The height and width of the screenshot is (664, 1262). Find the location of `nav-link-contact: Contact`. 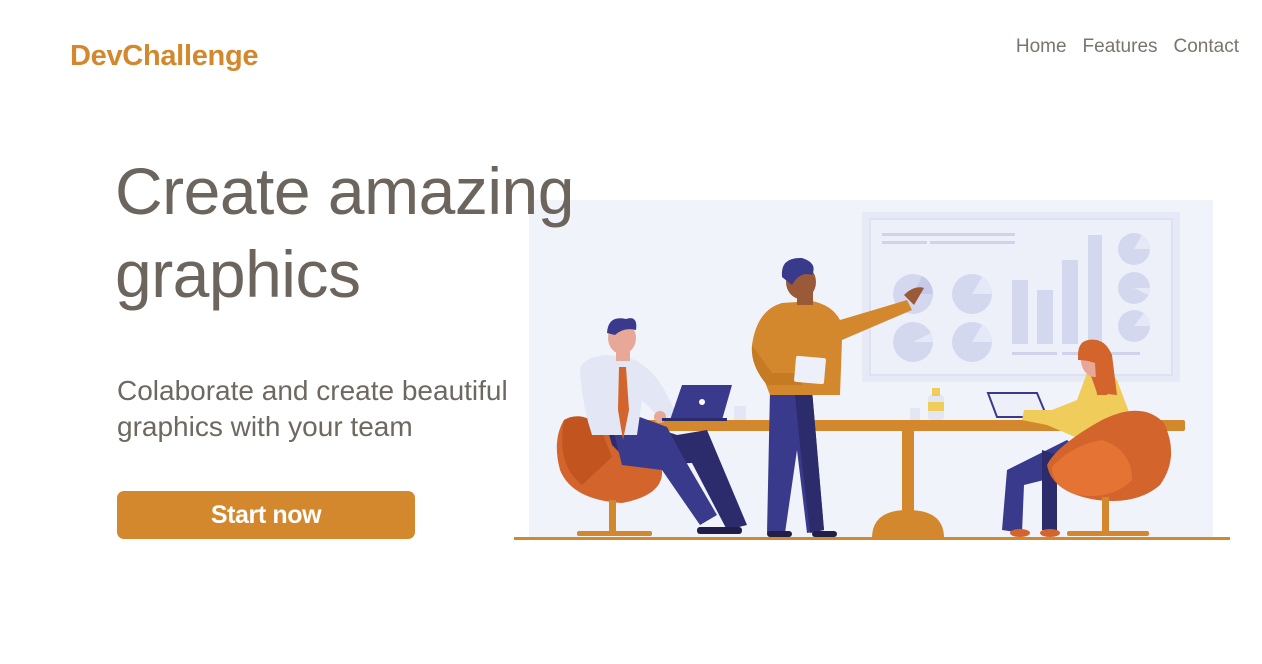

nav-link-contact: Contact is located at coordinates (1206, 47).